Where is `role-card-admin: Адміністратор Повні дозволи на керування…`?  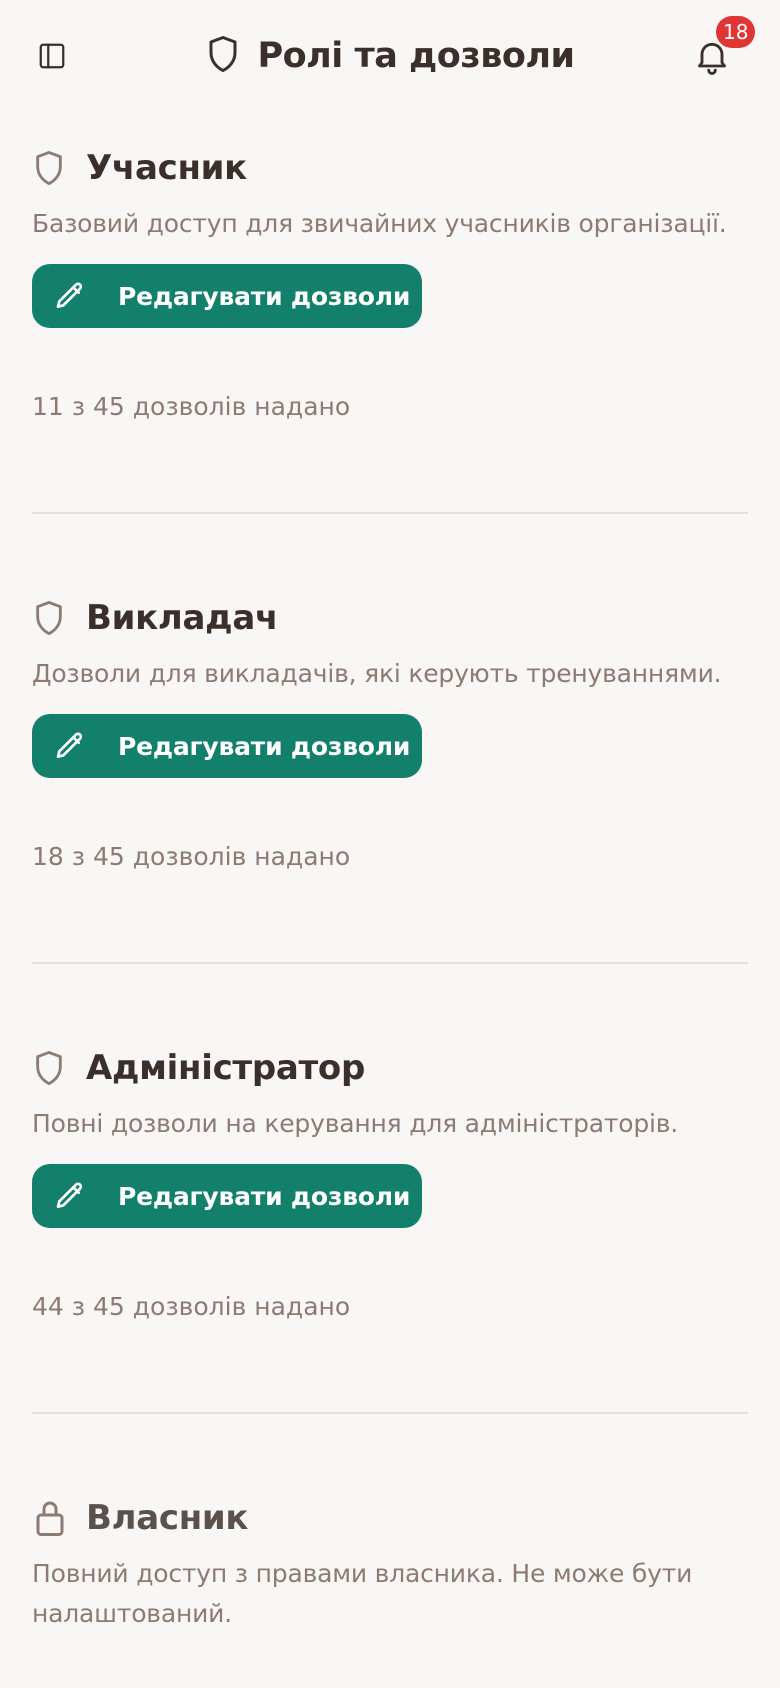 role-card-admin: Адміністратор Повні дозволи на керування… is located at coordinates (390, 1183).